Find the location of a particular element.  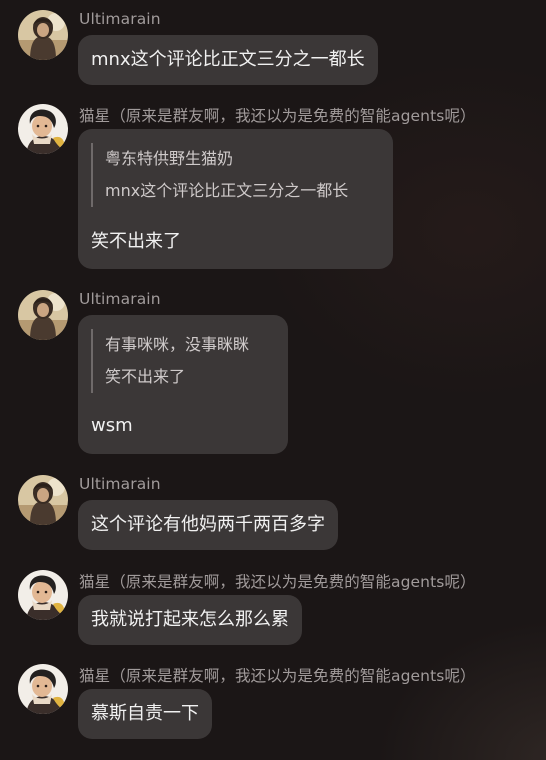

message-bubble: mnx这个评论比正文三分之一都长 is located at coordinates (228, 60).